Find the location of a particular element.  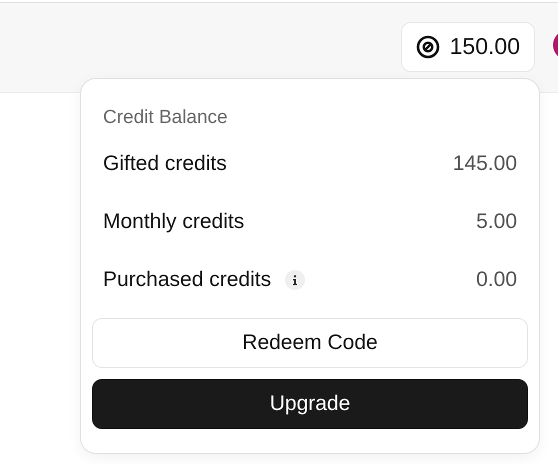

credit-balance-button: 150.00 is located at coordinates (467, 47).